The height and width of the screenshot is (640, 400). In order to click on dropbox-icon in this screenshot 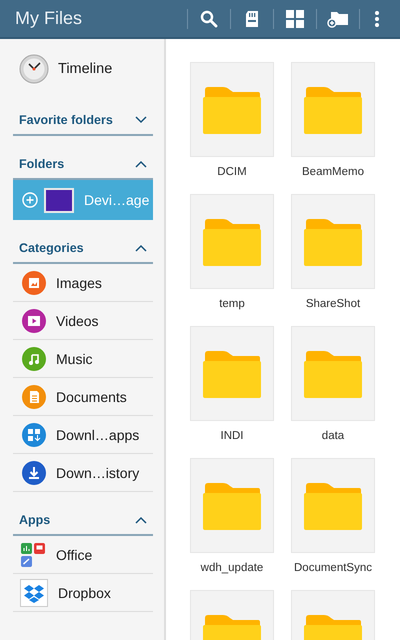, I will do `click(34, 592)`.